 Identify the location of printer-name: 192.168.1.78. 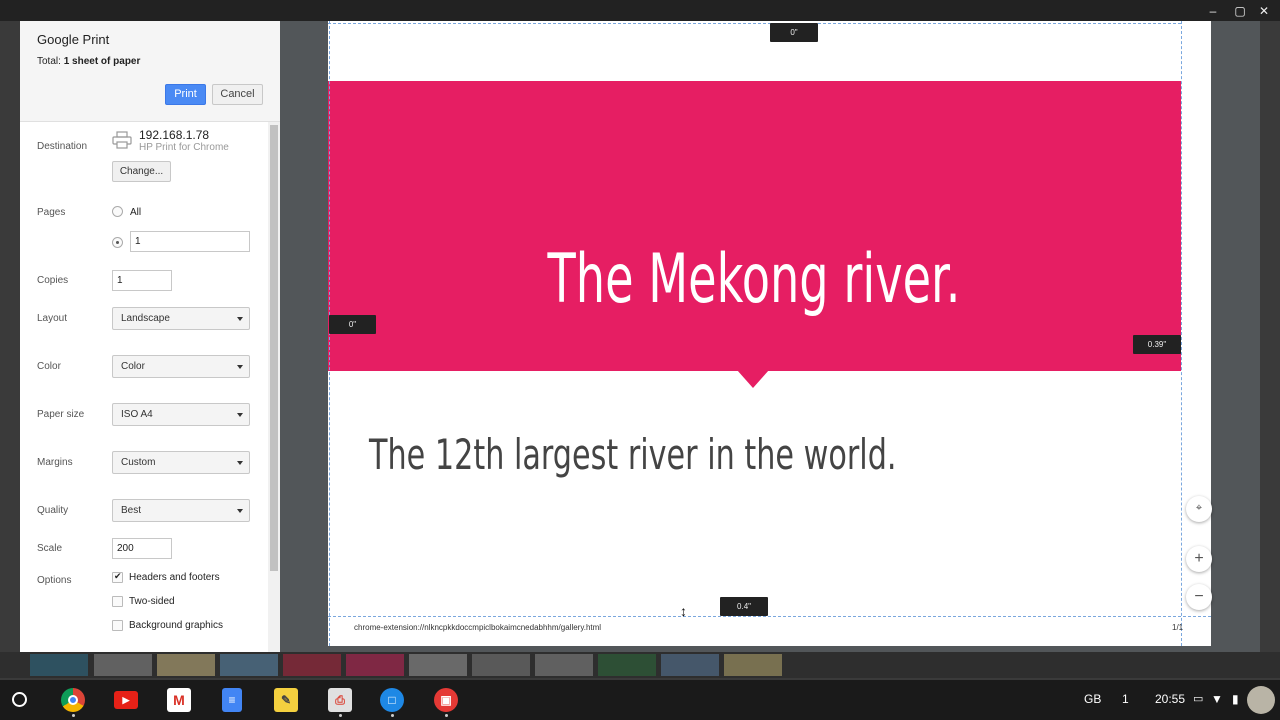
(174, 135).